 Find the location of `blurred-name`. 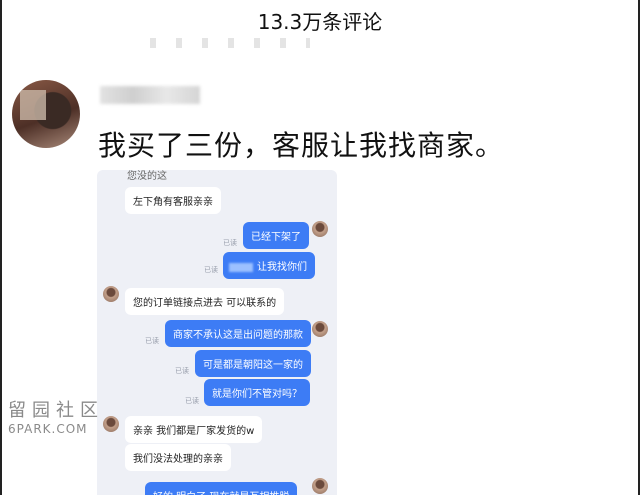

blurred-name is located at coordinates (241, 267).